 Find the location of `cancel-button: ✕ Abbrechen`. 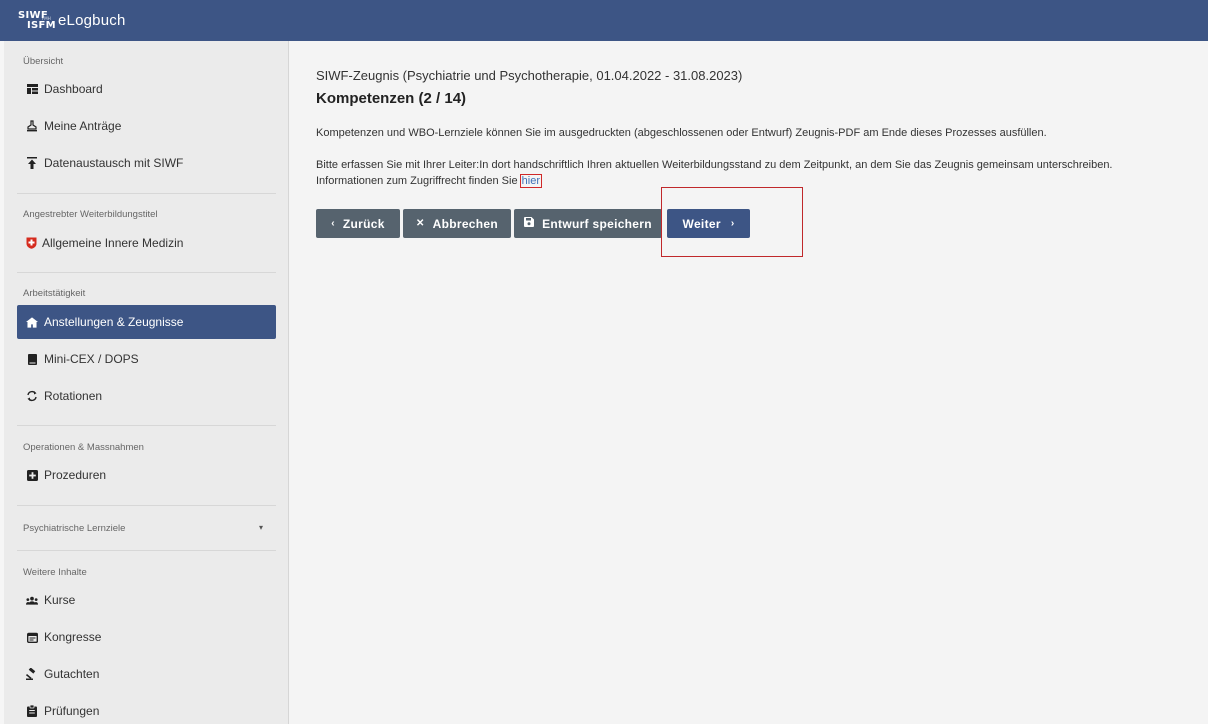

cancel-button: ✕ Abbrechen is located at coordinates (457, 223).